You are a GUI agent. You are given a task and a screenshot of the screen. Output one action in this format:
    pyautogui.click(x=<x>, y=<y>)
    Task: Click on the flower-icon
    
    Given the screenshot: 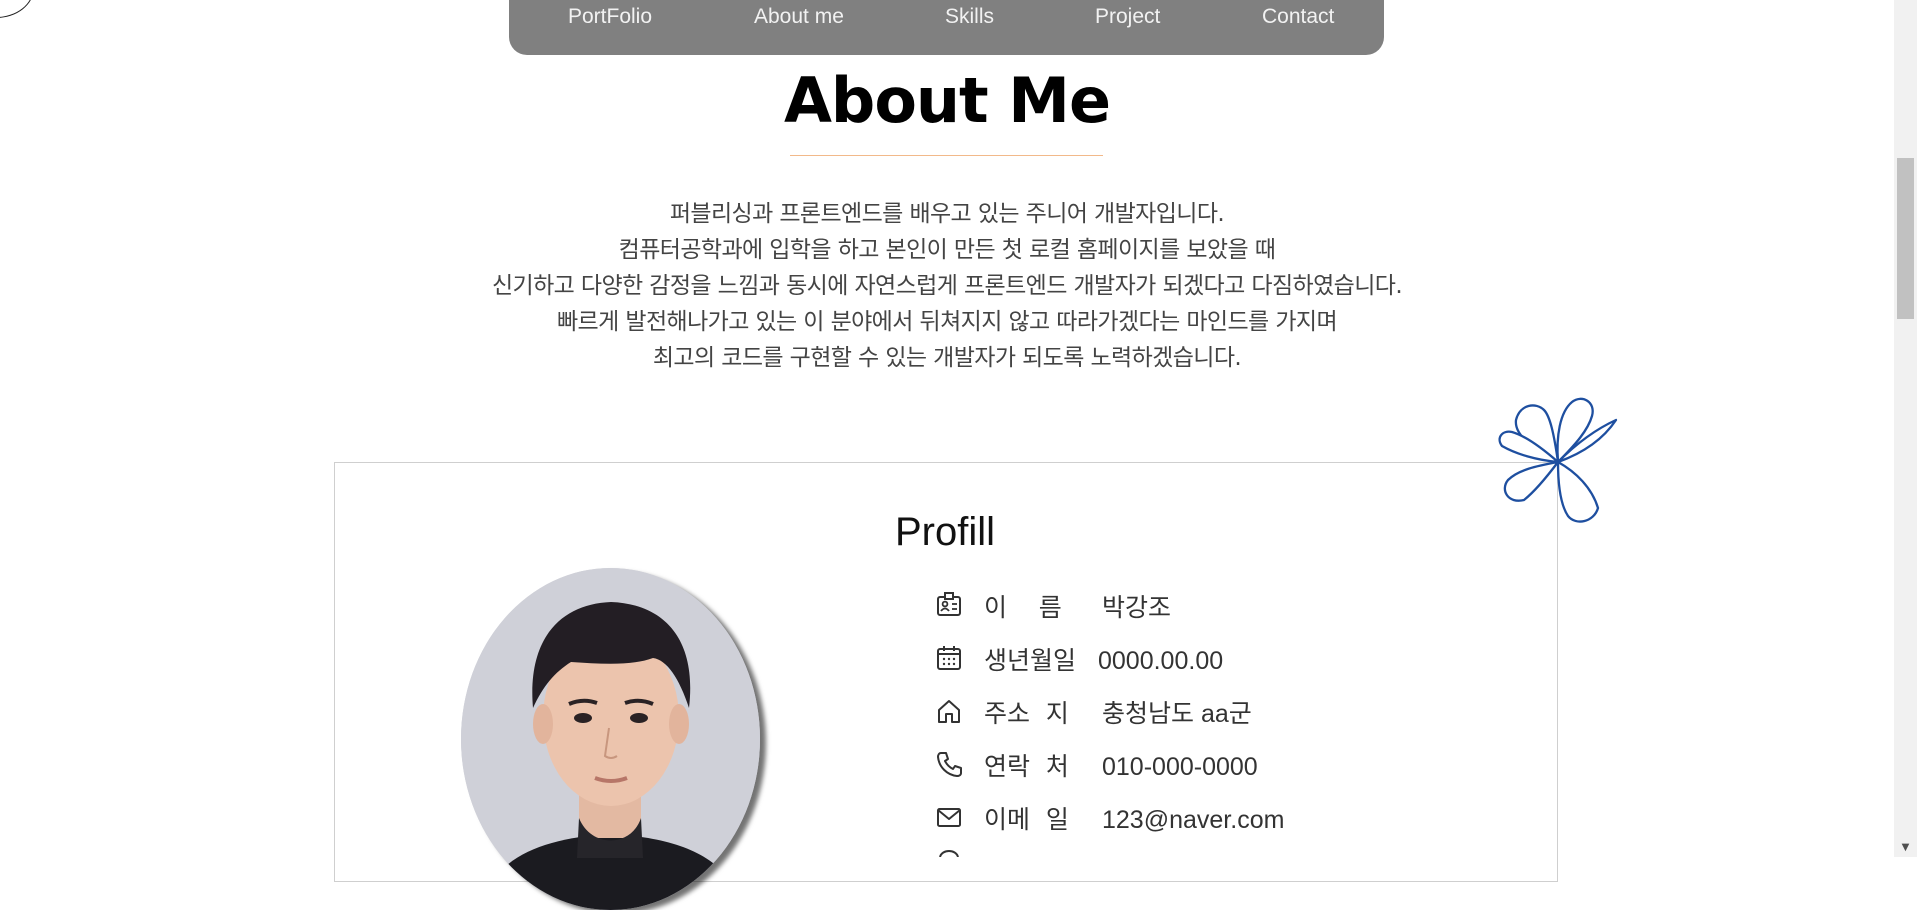 What is the action you would take?
    pyautogui.click(x=1558, y=460)
    